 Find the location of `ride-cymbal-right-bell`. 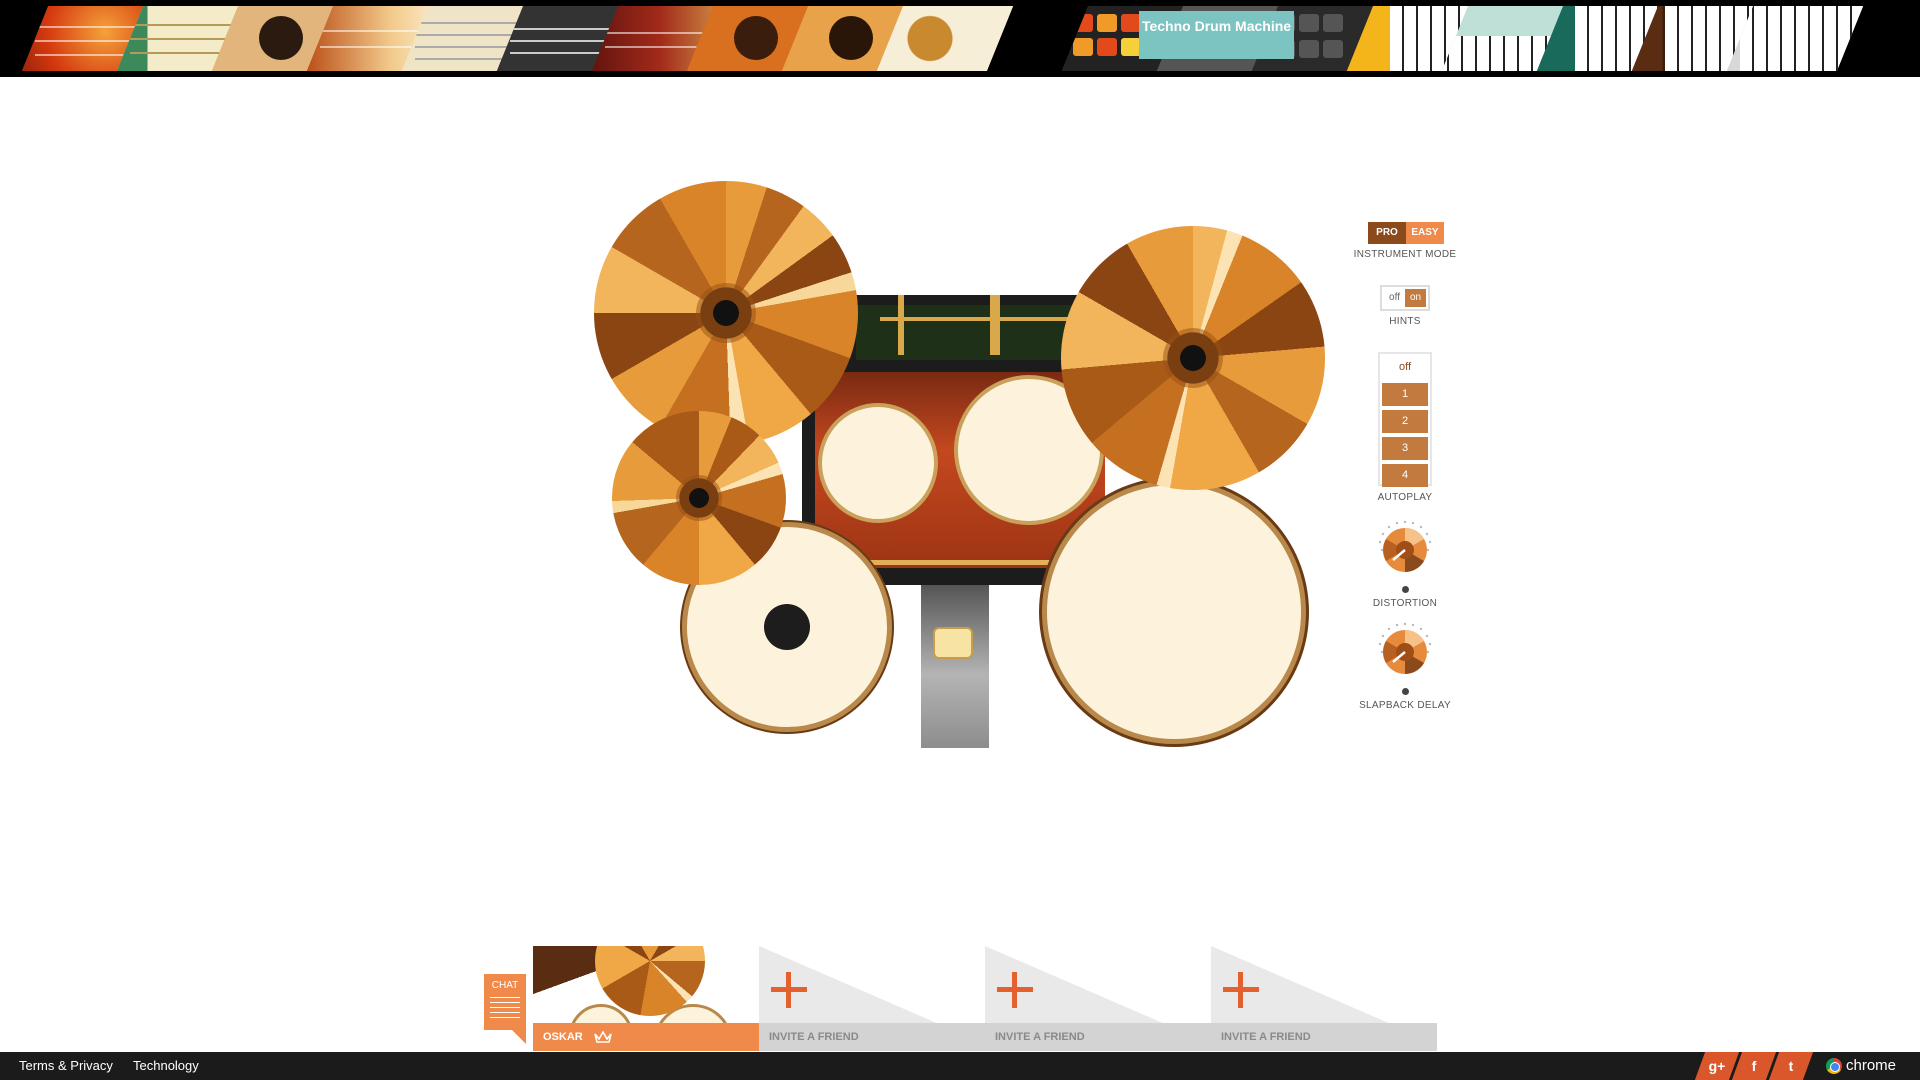

ride-cymbal-right-bell is located at coordinates (1193, 358).